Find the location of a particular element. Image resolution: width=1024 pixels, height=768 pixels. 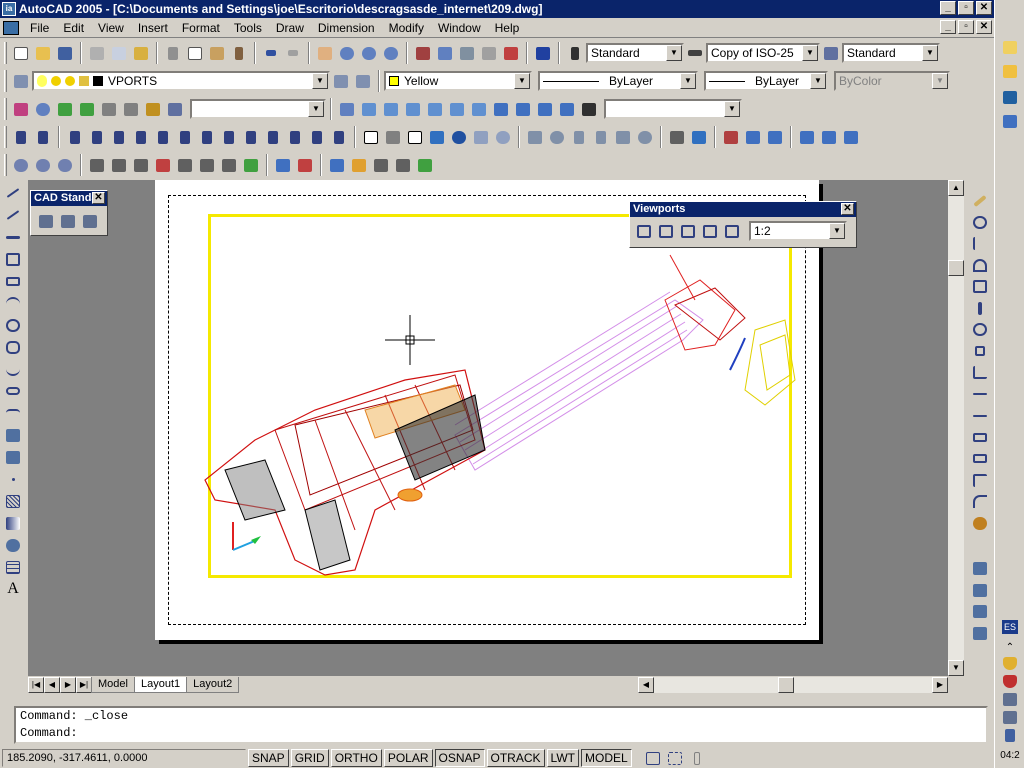

cut-button is located at coordinates (173, 53).